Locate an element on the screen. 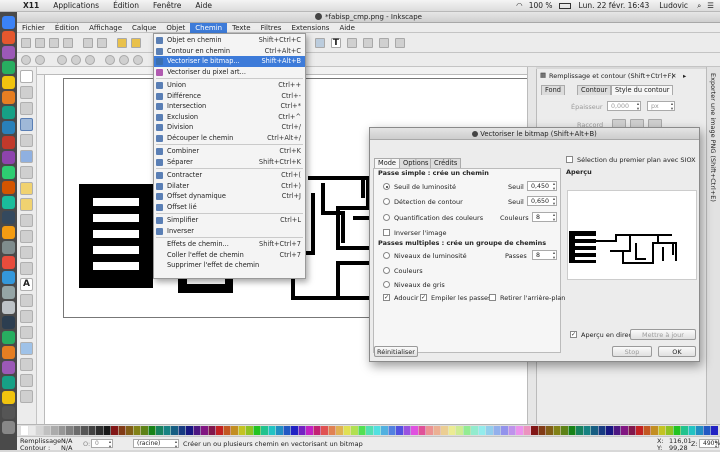 The height and width of the screenshot is (452, 720). menu-calque: Calque is located at coordinates (144, 28).